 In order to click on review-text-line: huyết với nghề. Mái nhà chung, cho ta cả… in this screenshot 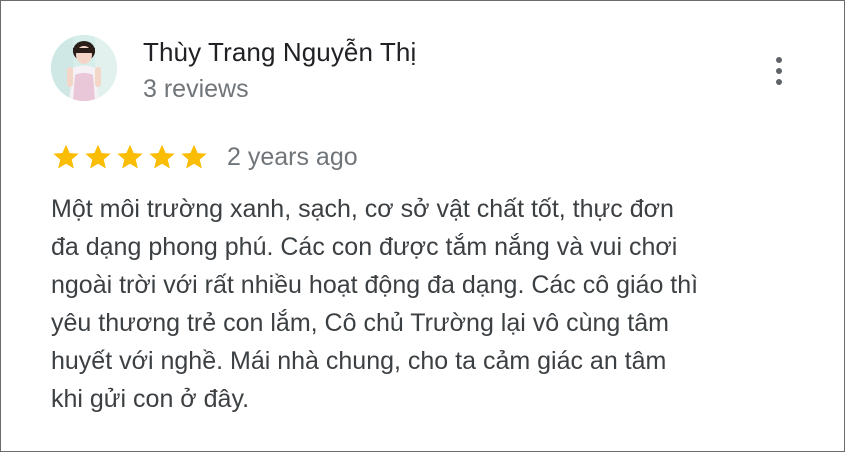, I will do `click(359, 361)`.